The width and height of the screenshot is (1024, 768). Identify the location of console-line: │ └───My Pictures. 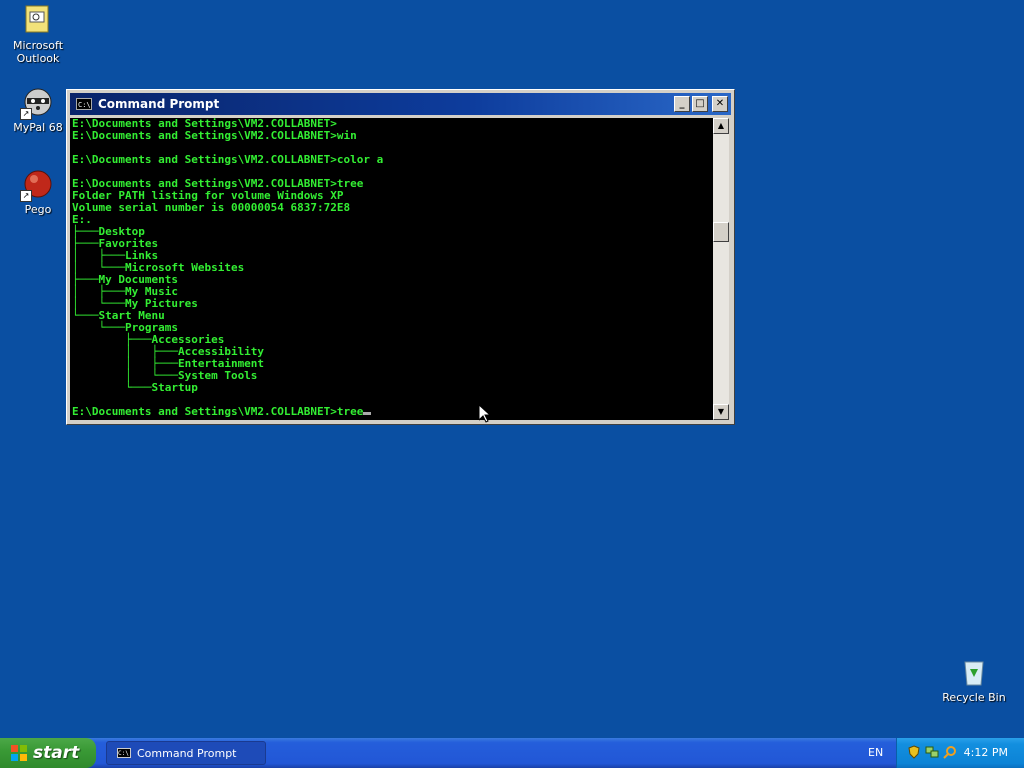
(135, 303).